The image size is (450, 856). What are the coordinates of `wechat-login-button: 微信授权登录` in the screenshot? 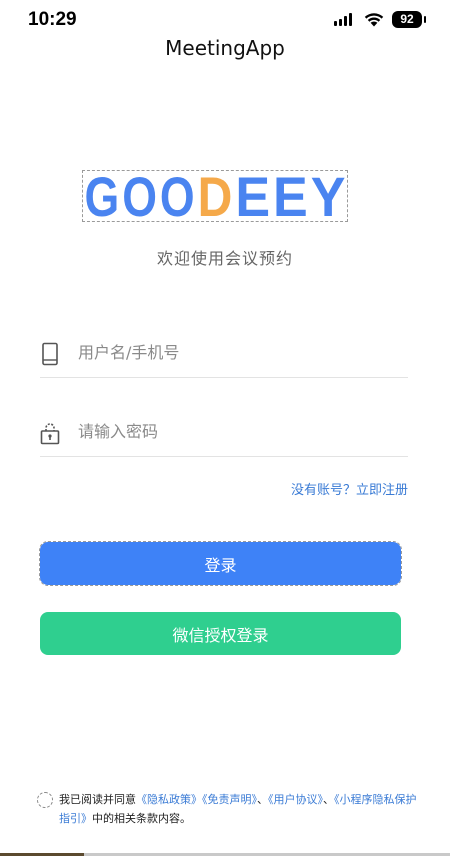 It's located at (220, 633).